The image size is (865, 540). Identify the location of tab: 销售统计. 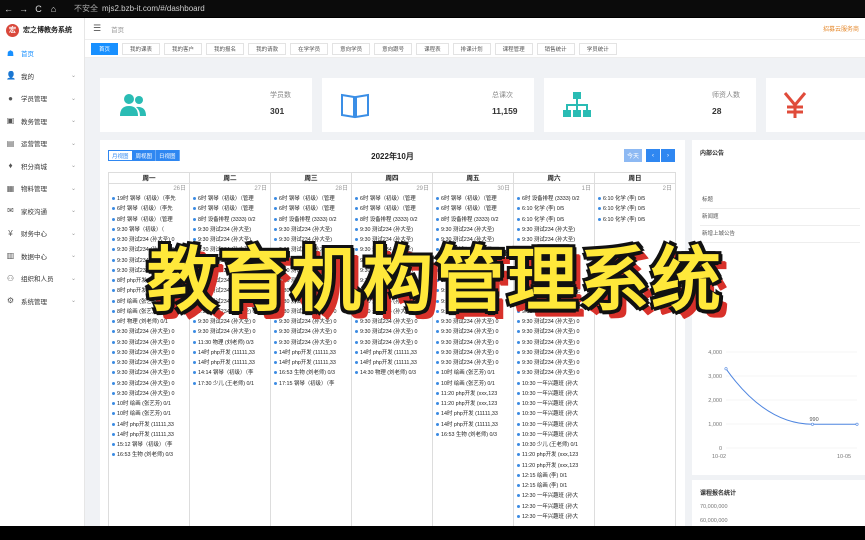
(555, 48).